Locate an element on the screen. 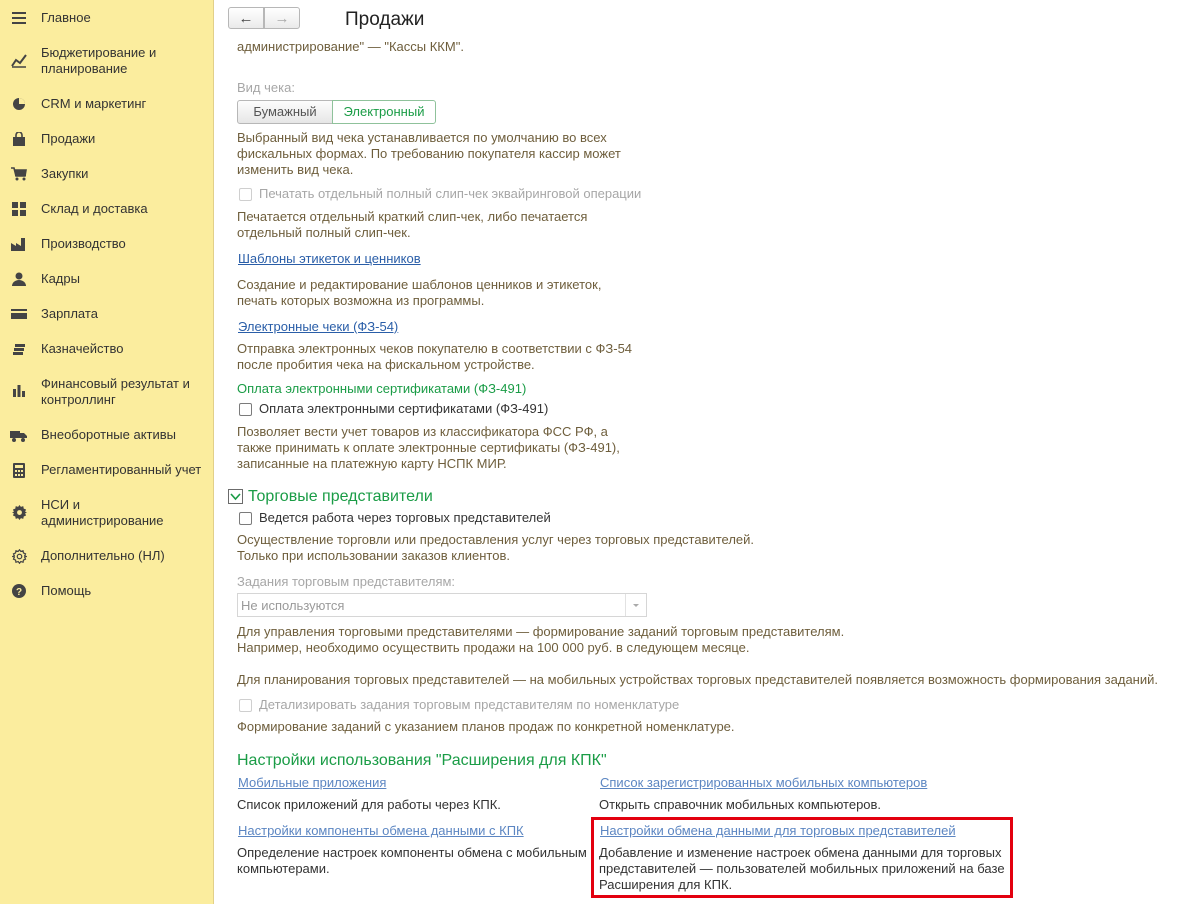 The width and height of the screenshot is (1198, 904). reps-section-title: Торговые представители is located at coordinates (340, 496).